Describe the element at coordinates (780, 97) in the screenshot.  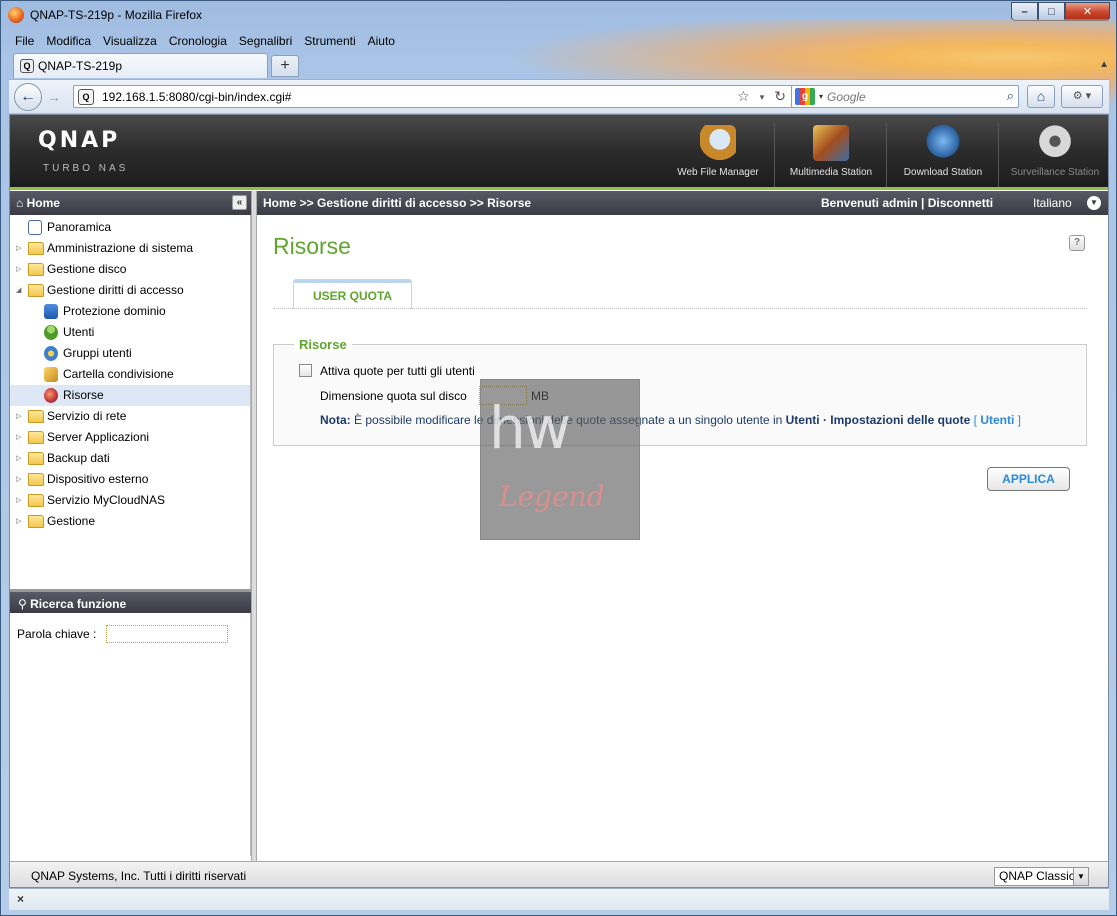
I see `reload-icon: ↻` at that location.